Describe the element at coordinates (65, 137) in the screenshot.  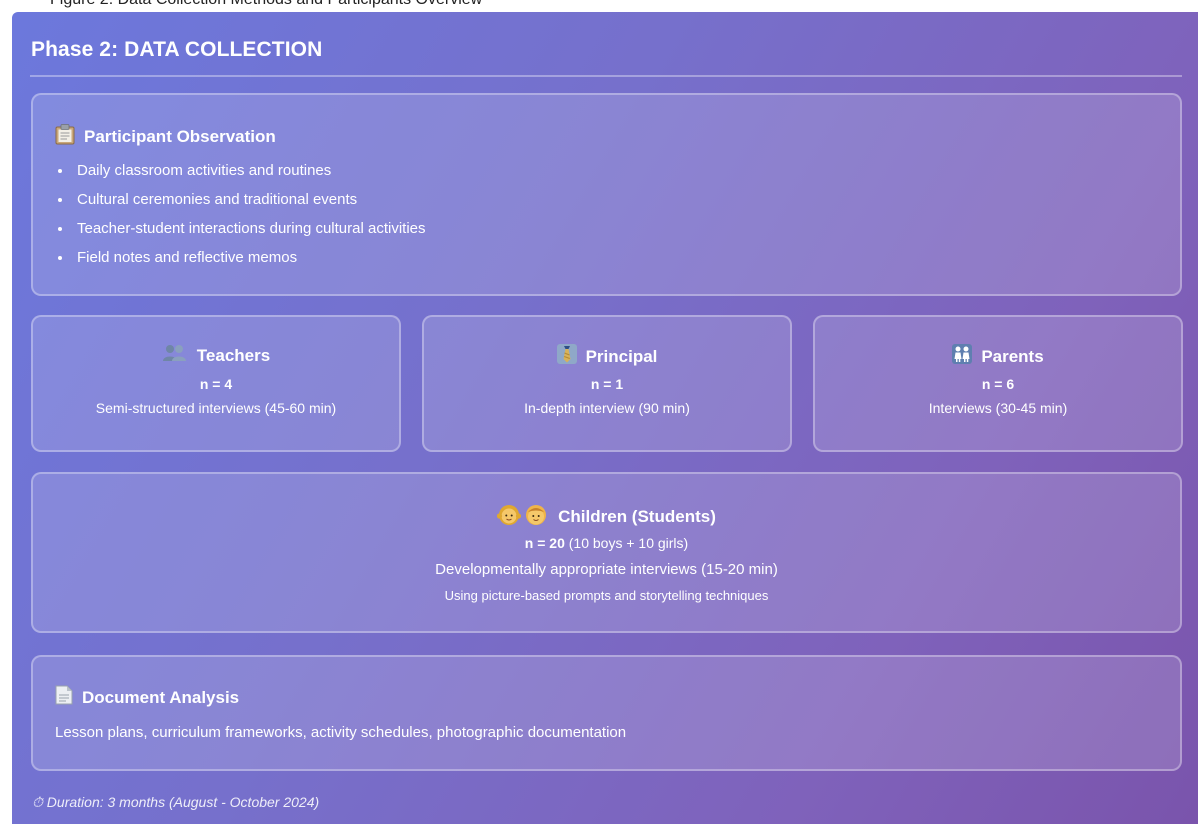
I see `clipboard-icon` at that location.